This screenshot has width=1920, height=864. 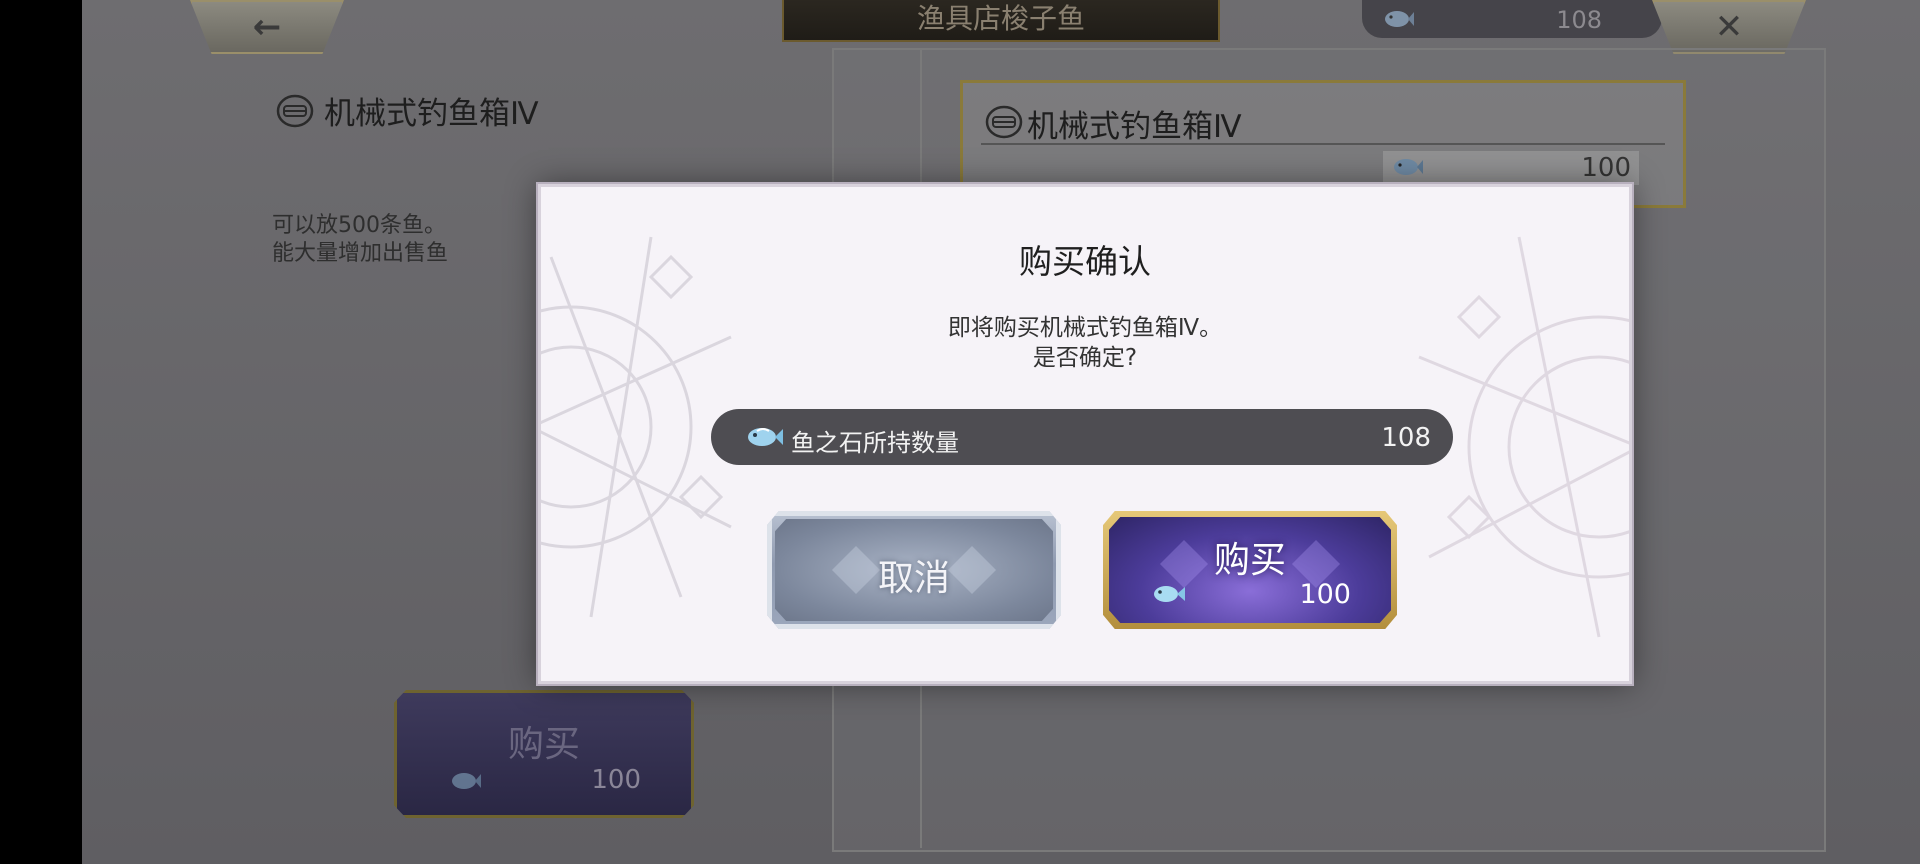 What do you see at coordinates (1325, 594) in the screenshot?
I see `buy-price: 100` at bounding box center [1325, 594].